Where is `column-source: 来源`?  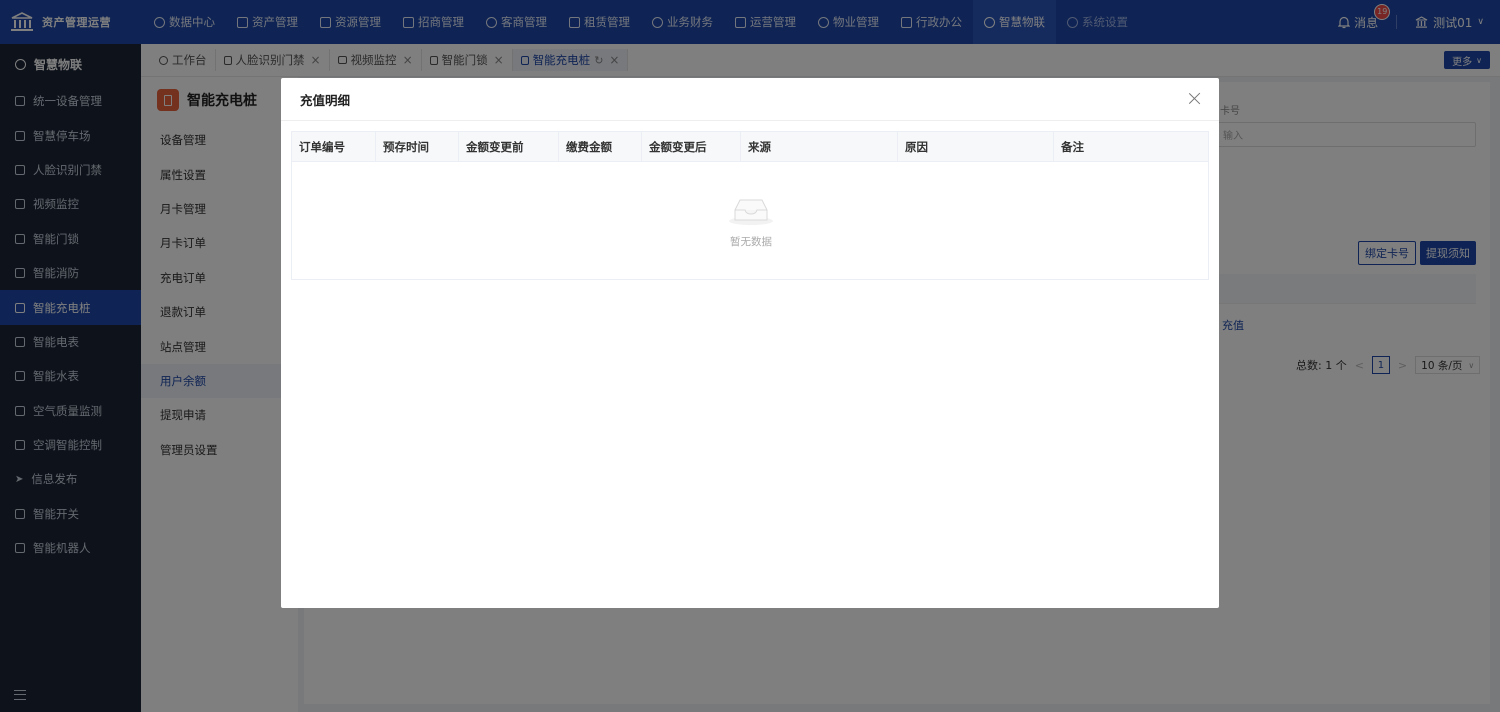
column-source: 来源 is located at coordinates (819, 147).